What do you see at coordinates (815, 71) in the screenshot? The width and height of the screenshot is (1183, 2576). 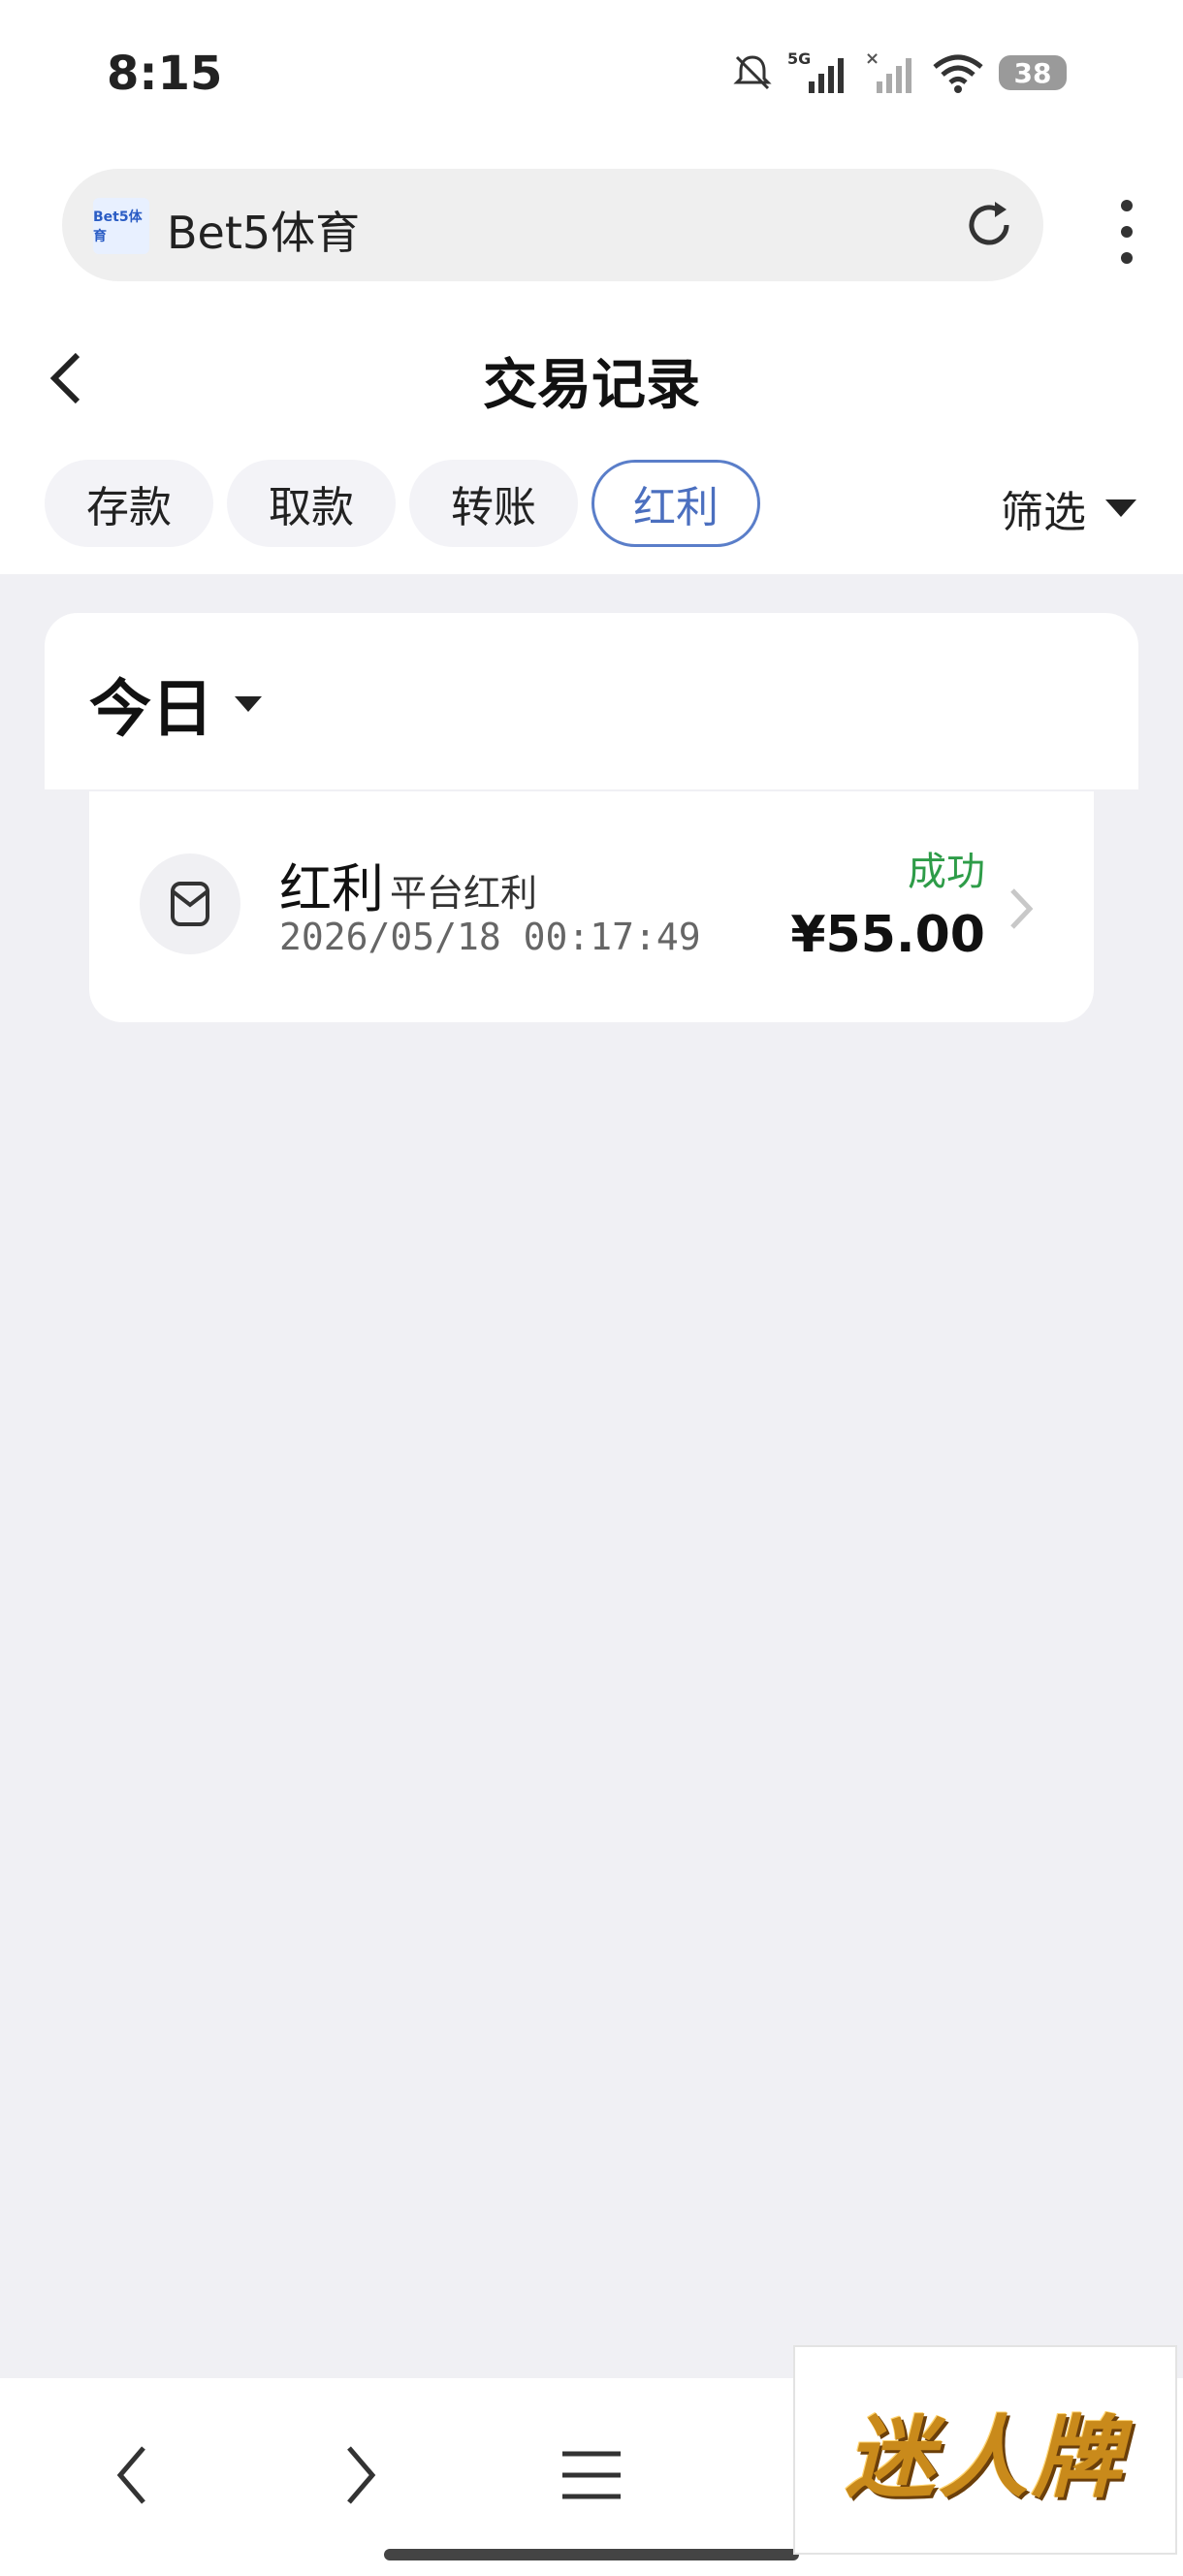 I see `signal-5g-icon: 5G` at bounding box center [815, 71].